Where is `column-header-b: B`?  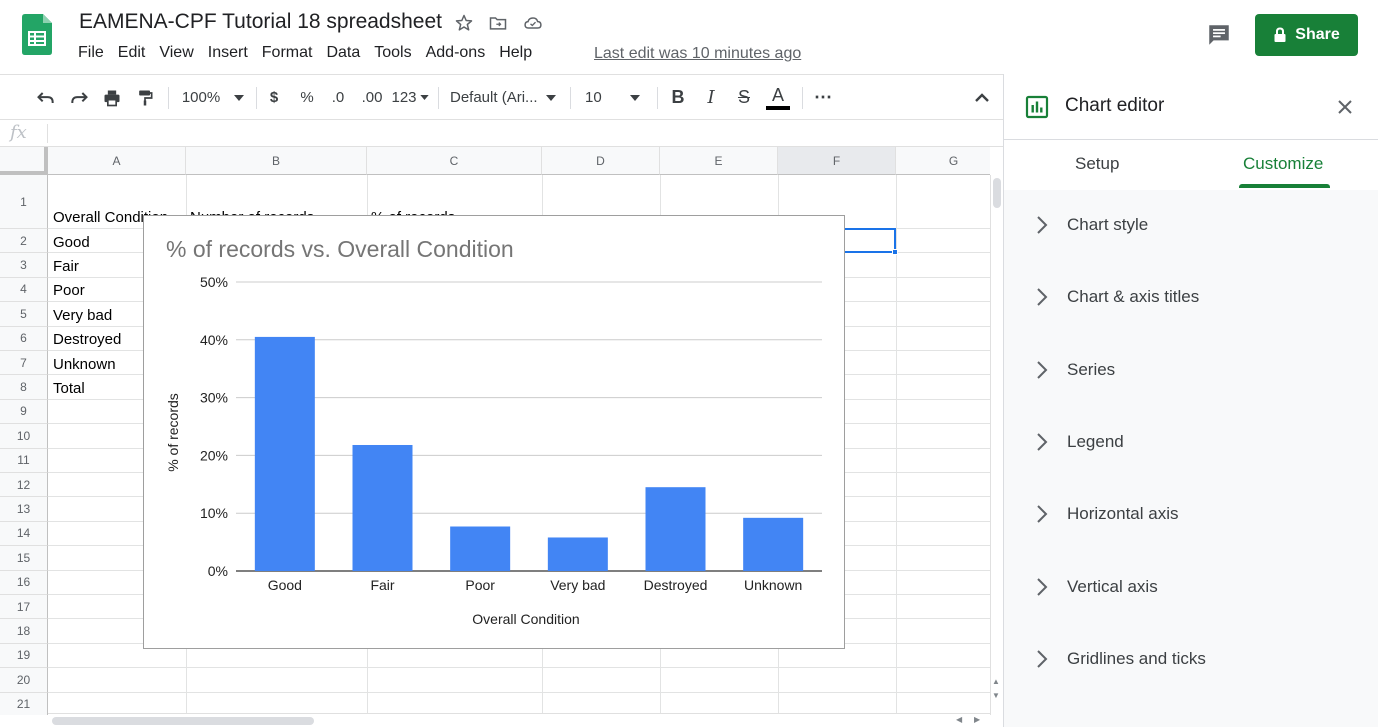 column-header-b: B is located at coordinates (276, 161).